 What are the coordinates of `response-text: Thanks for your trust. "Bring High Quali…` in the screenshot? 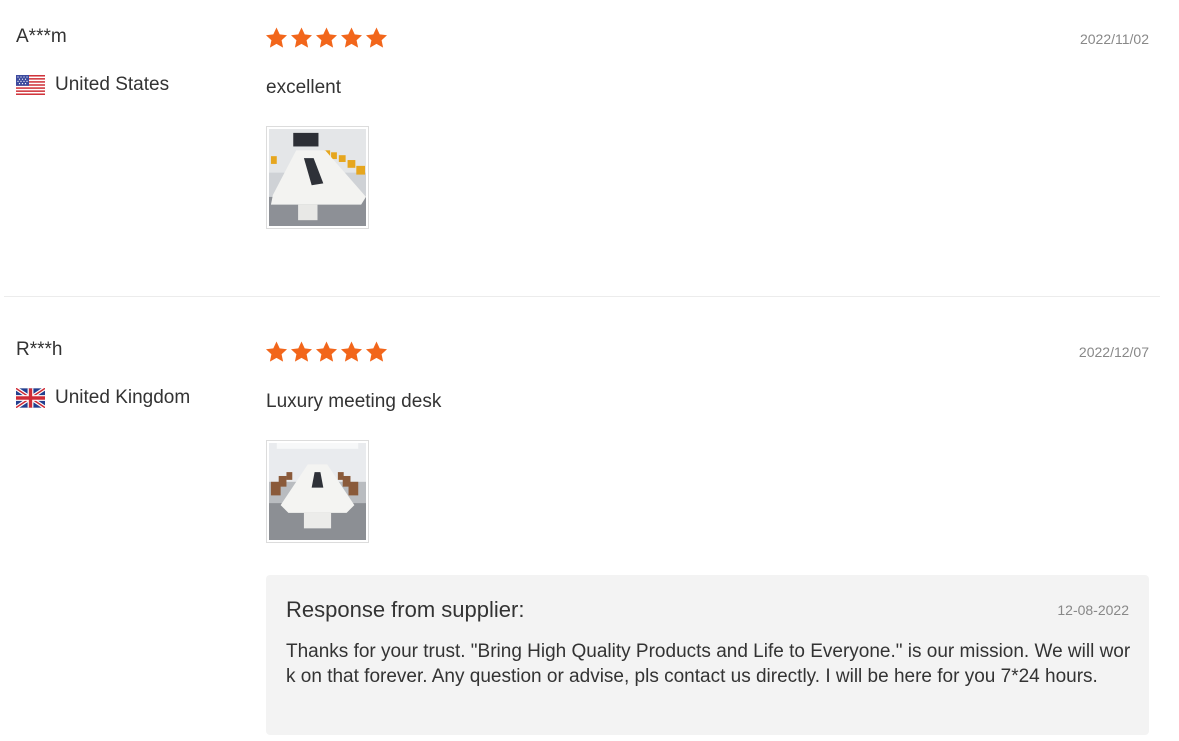 It's located at (708, 664).